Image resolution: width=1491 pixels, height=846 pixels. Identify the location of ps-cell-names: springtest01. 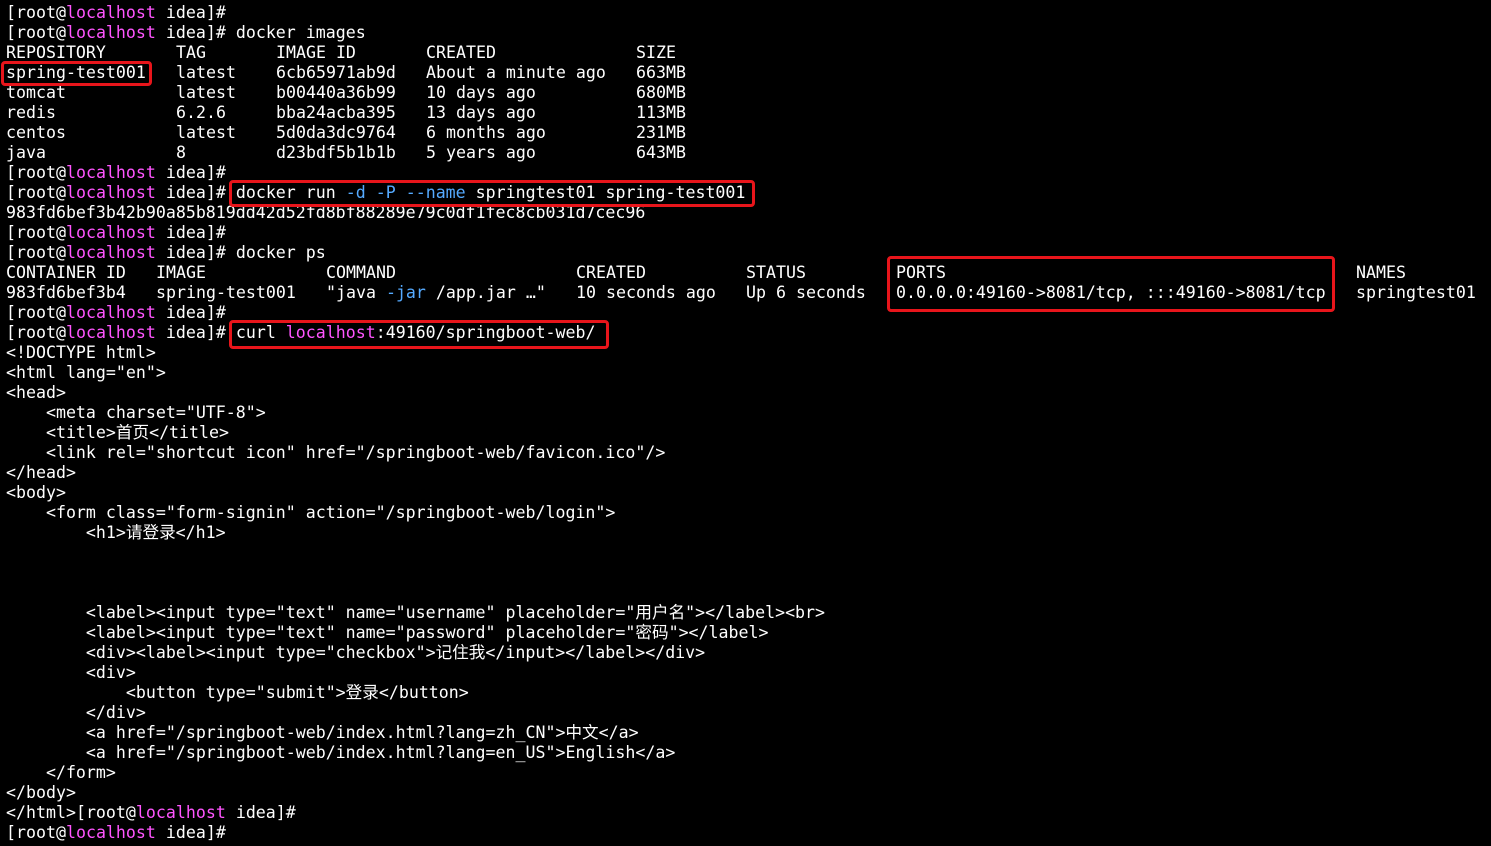
(1416, 292).